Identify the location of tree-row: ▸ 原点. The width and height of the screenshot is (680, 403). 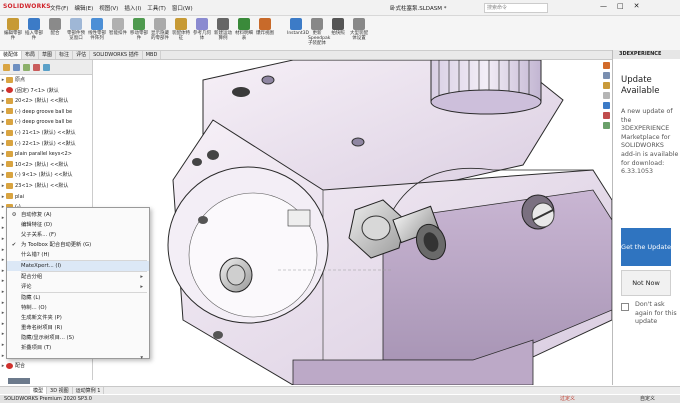
(46, 80).